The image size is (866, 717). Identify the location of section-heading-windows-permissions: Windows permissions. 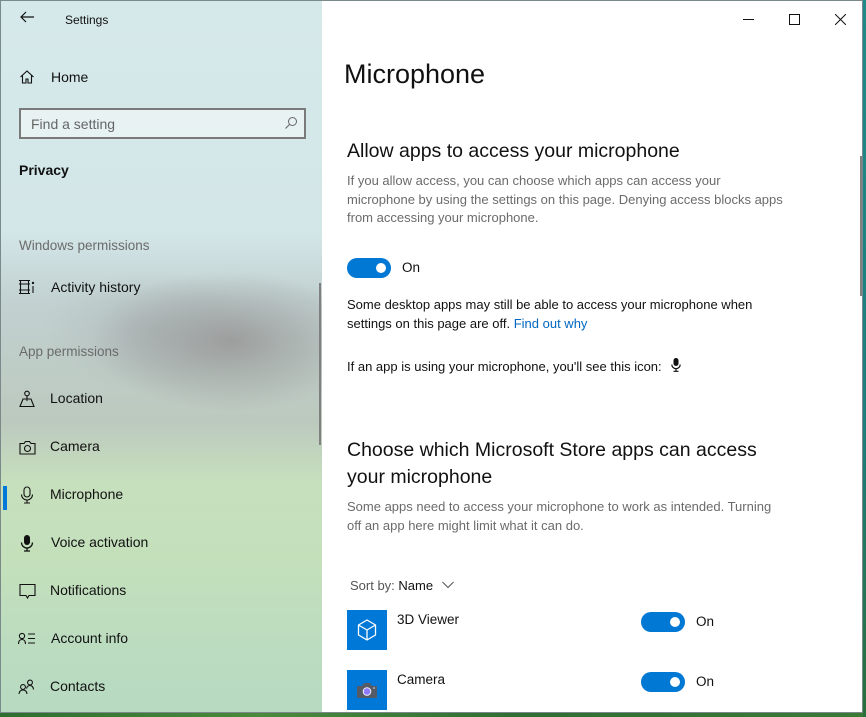
(84, 245).